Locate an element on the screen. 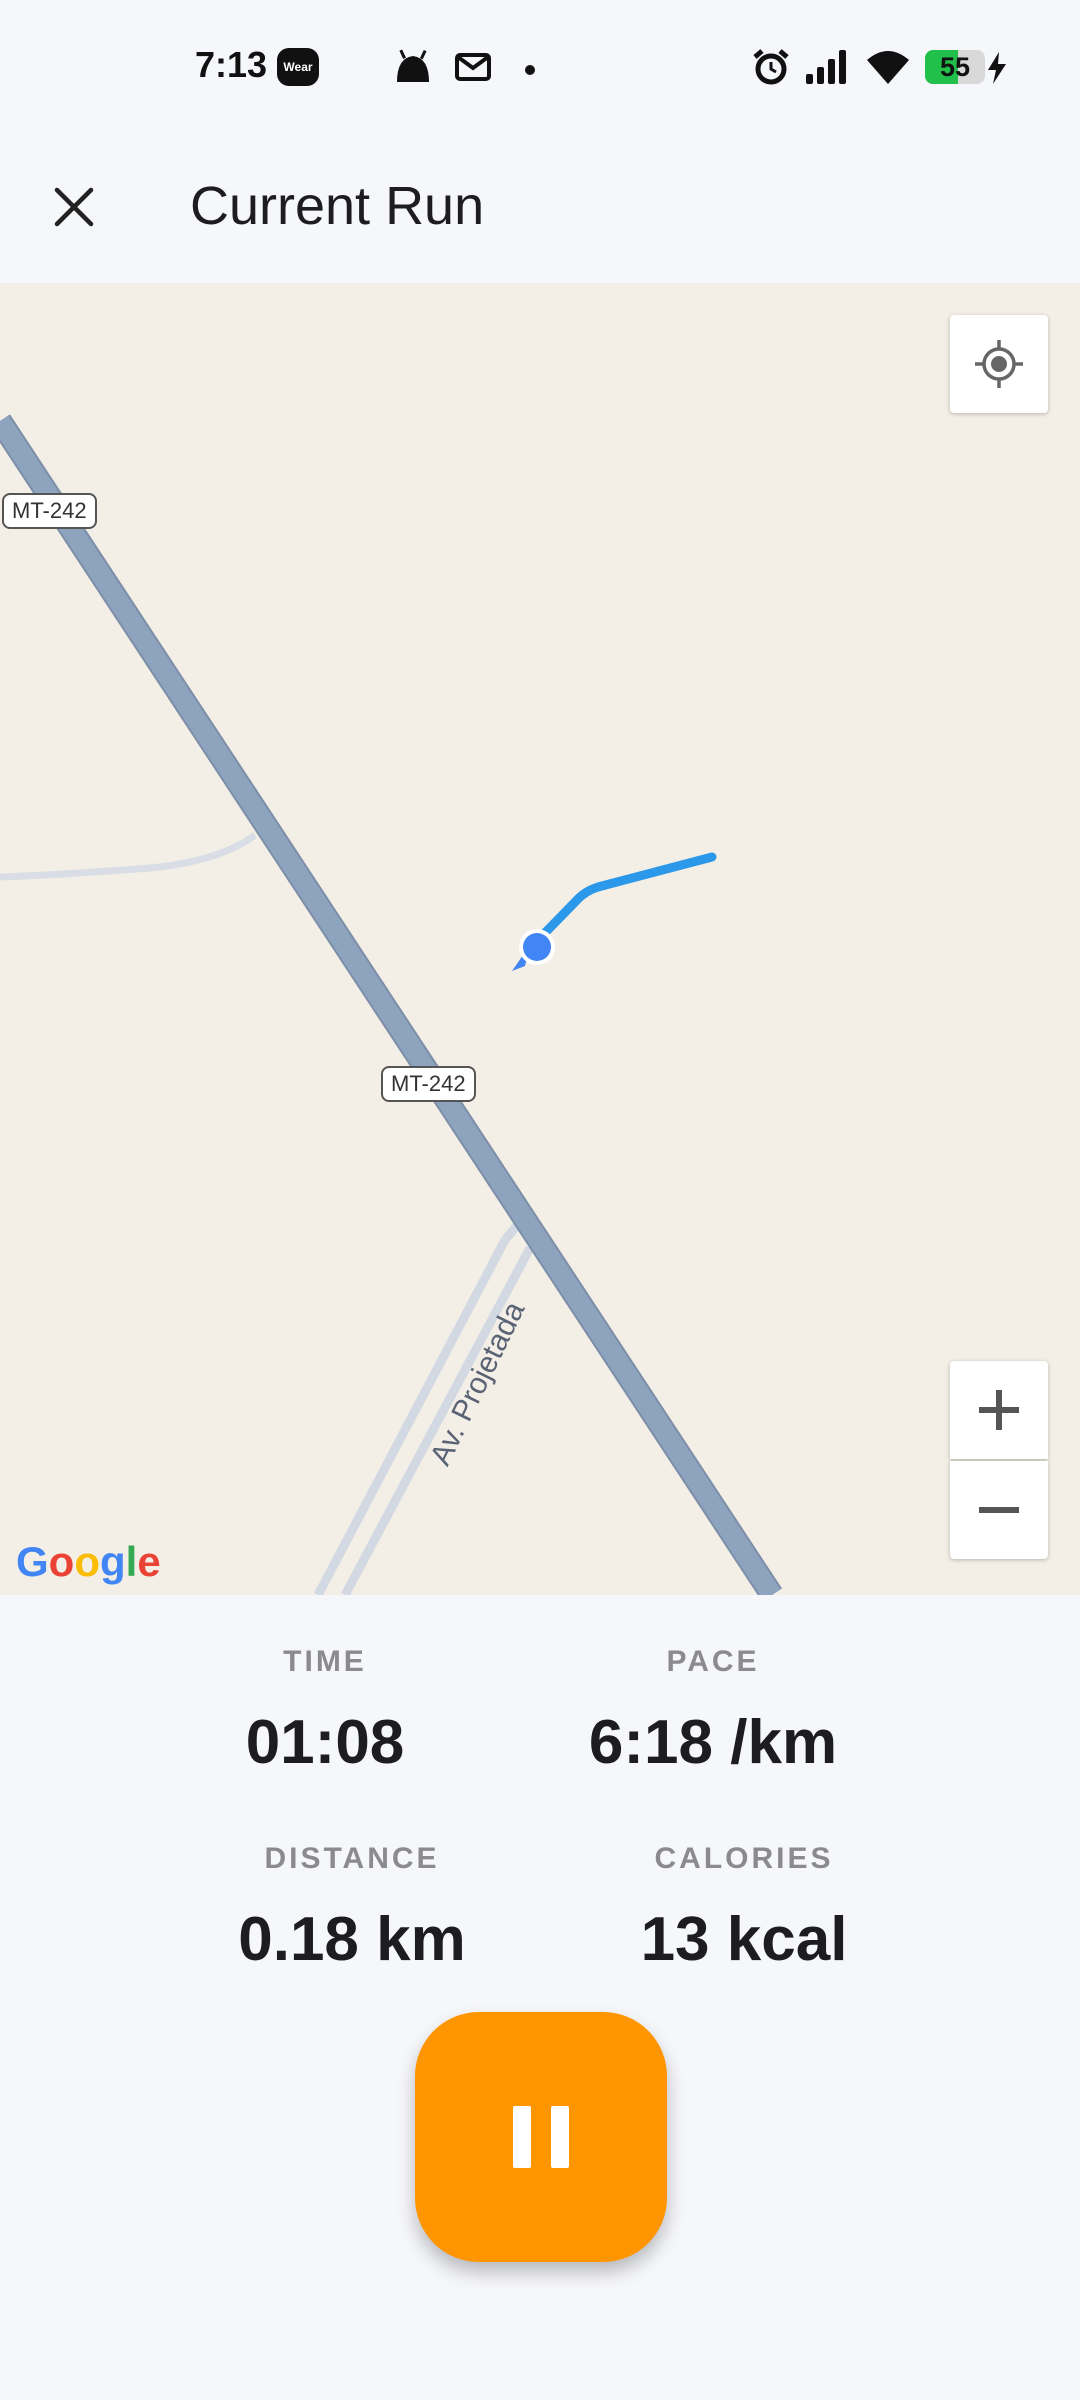 This screenshot has width=1080, height=2400. wifi-icon is located at coordinates (888, 69).